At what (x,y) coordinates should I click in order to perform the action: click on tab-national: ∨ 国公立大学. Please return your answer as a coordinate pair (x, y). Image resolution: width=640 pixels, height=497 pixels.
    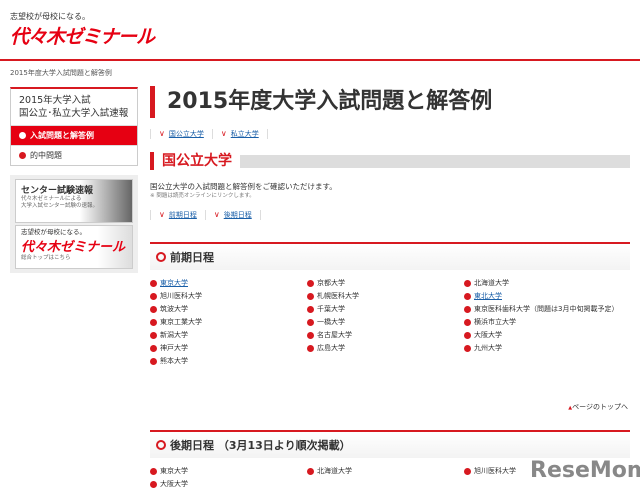
    Looking at the image, I should click on (181, 134).